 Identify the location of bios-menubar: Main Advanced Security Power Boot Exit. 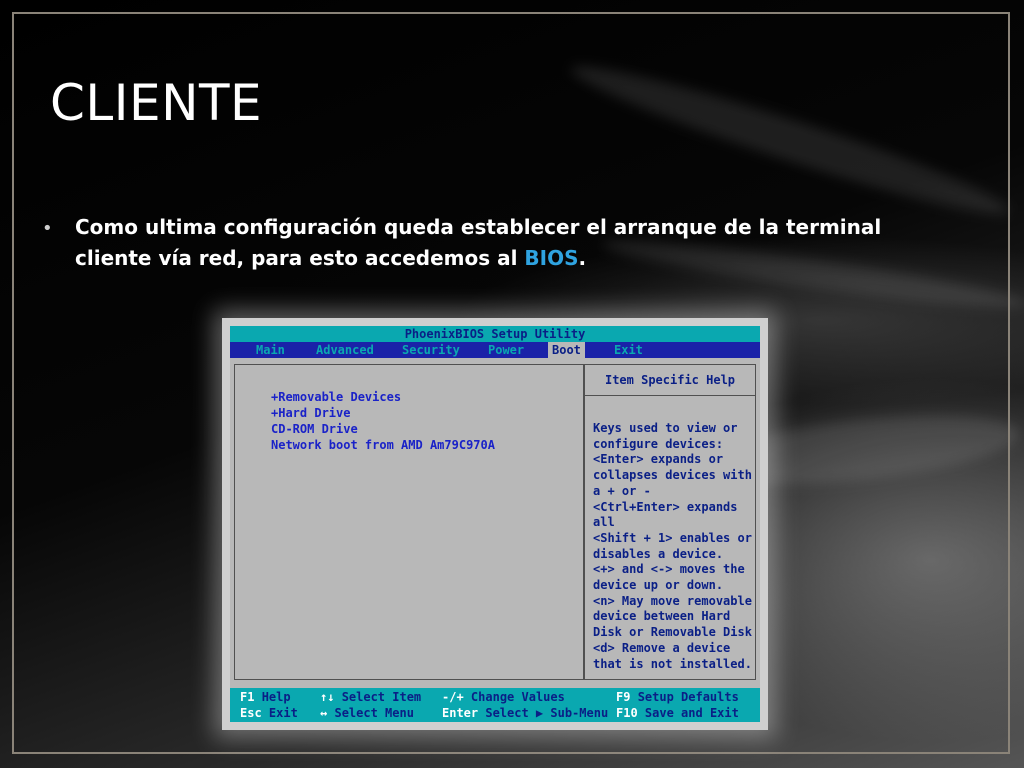
(495, 350).